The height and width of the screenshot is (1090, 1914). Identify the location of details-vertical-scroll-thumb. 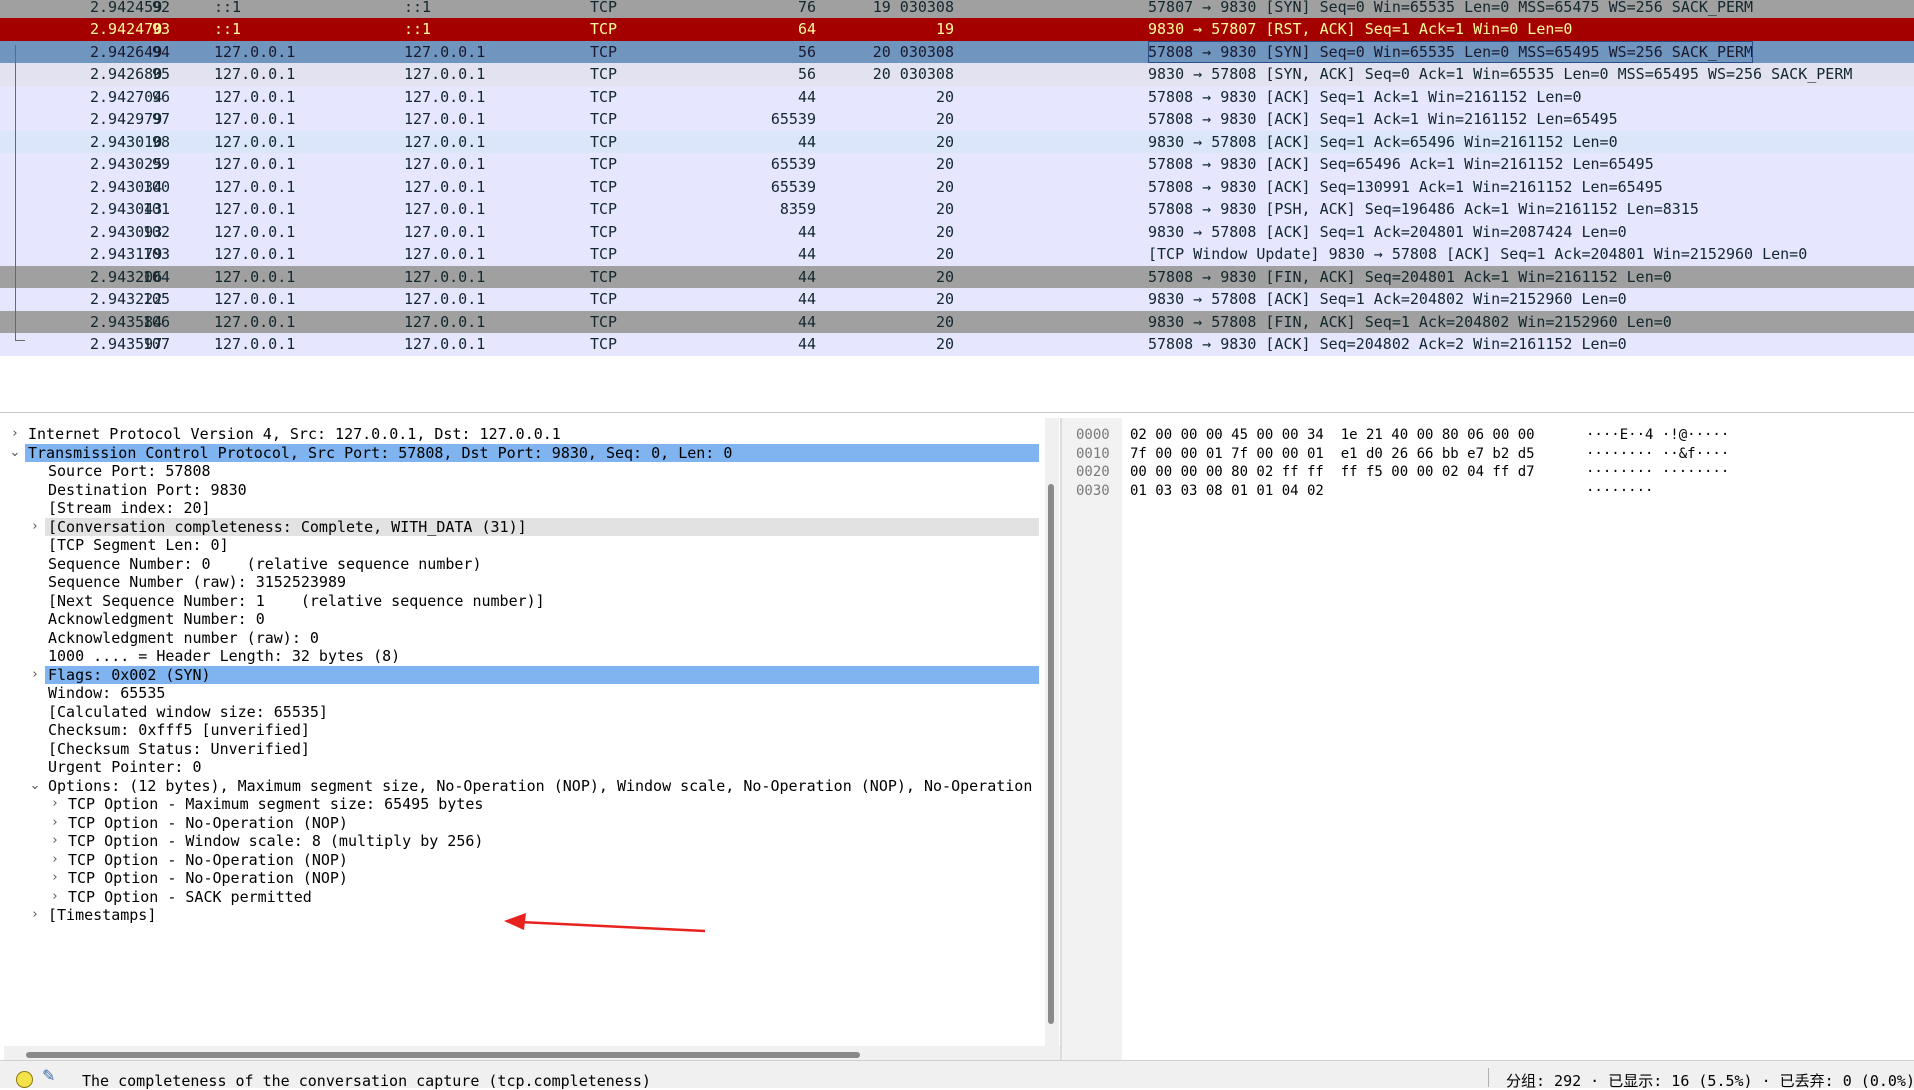
(1051, 754).